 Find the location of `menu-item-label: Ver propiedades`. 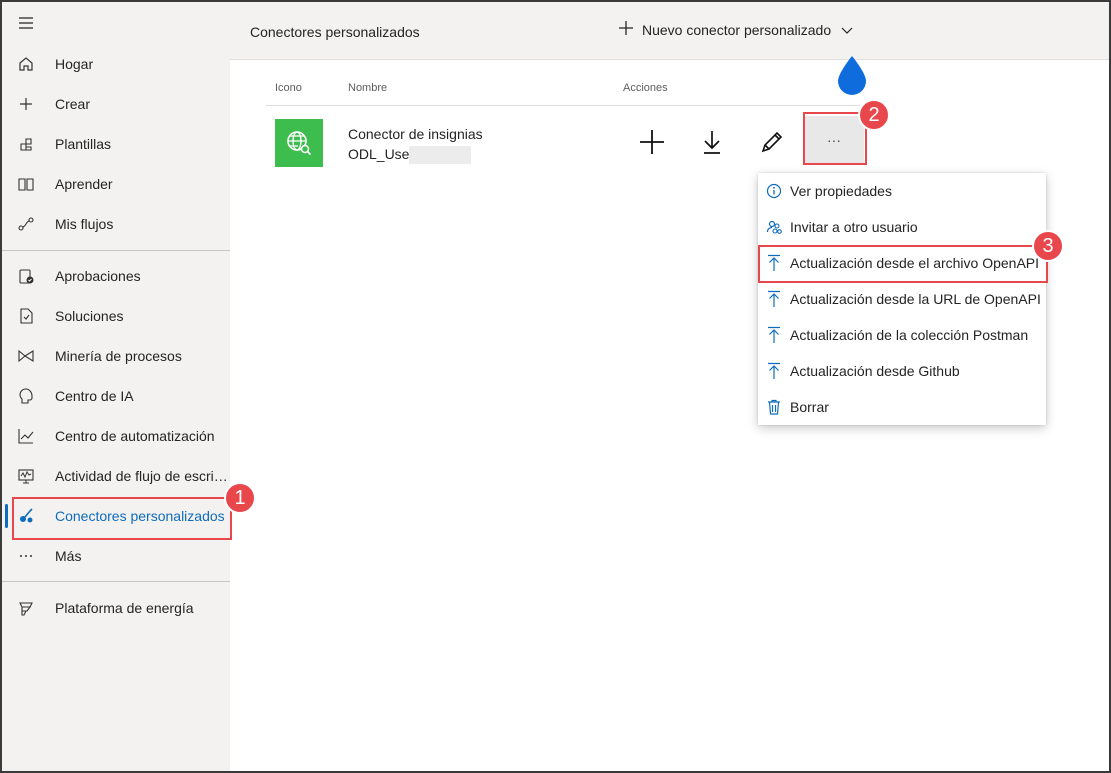

menu-item-label: Ver propiedades is located at coordinates (841, 191).